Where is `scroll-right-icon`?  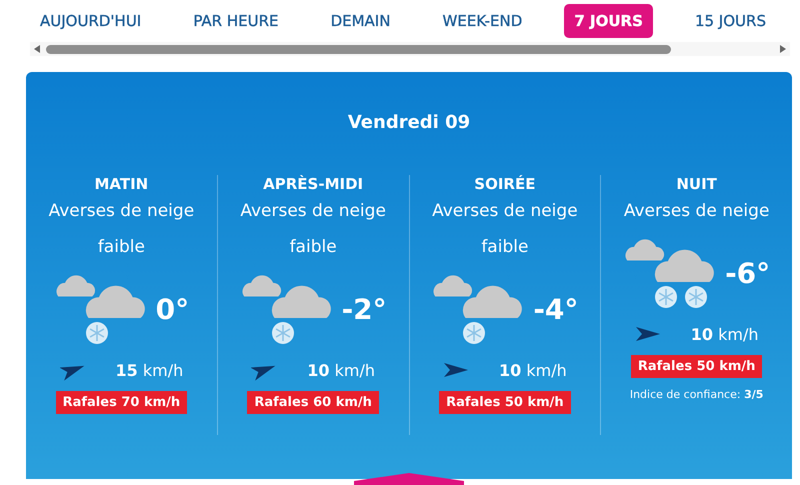 scroll-right-icon is located at coordinates (783, 49).